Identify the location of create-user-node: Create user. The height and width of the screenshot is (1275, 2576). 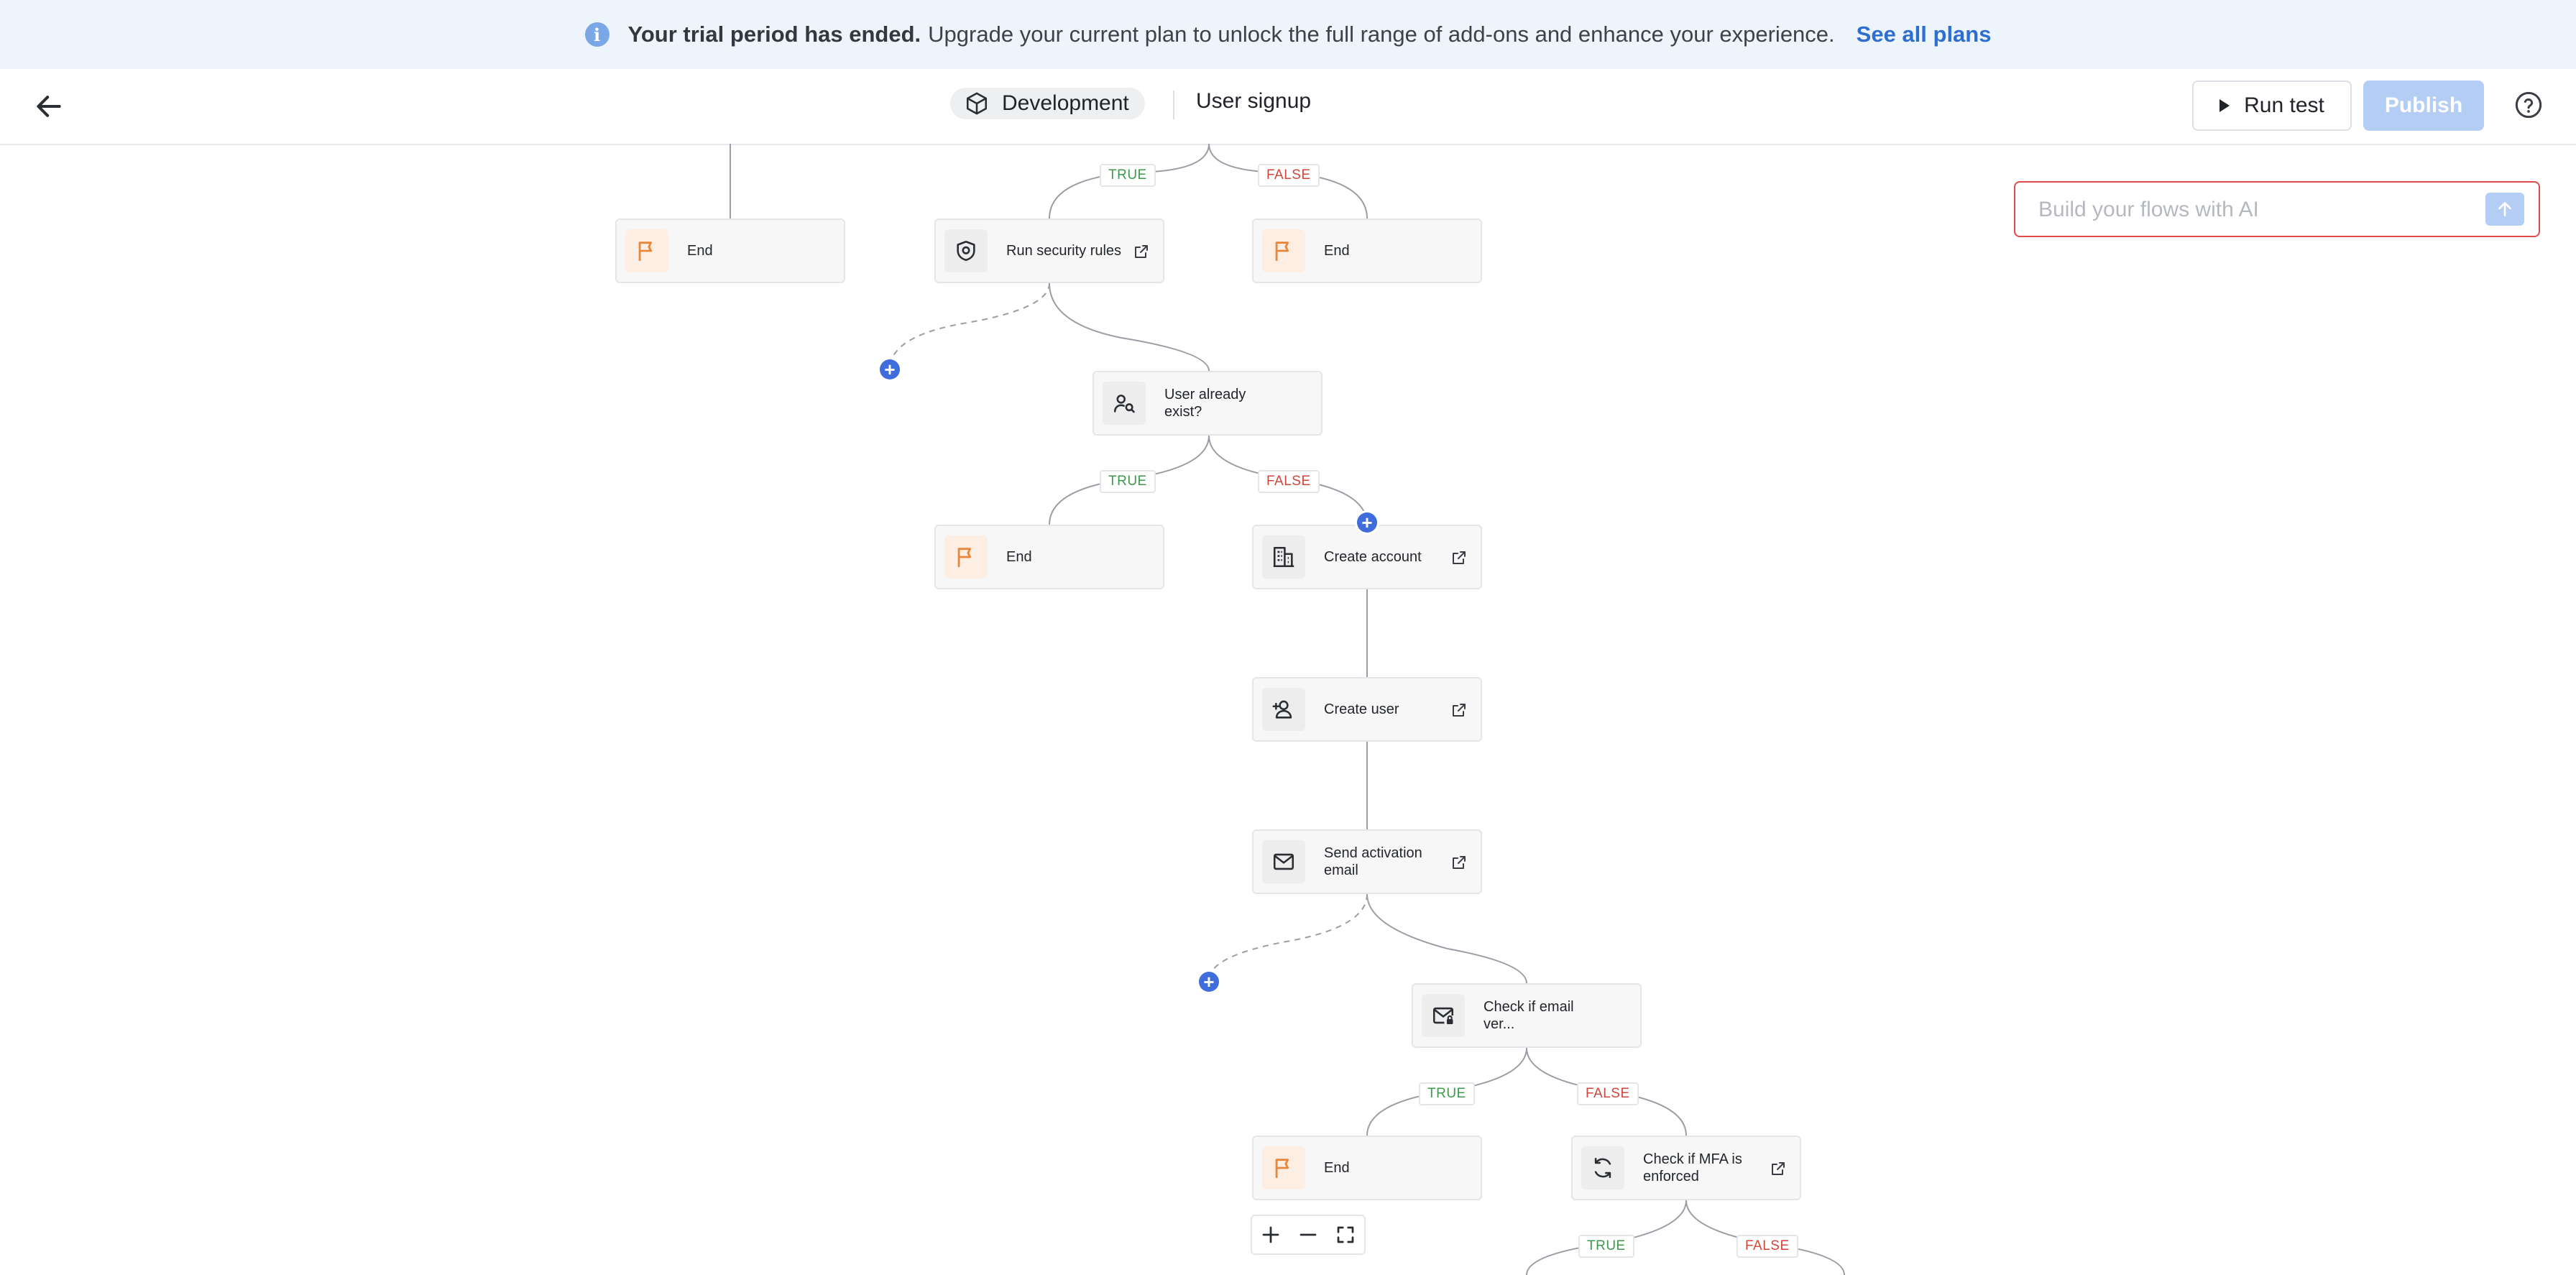
(1367, 709).